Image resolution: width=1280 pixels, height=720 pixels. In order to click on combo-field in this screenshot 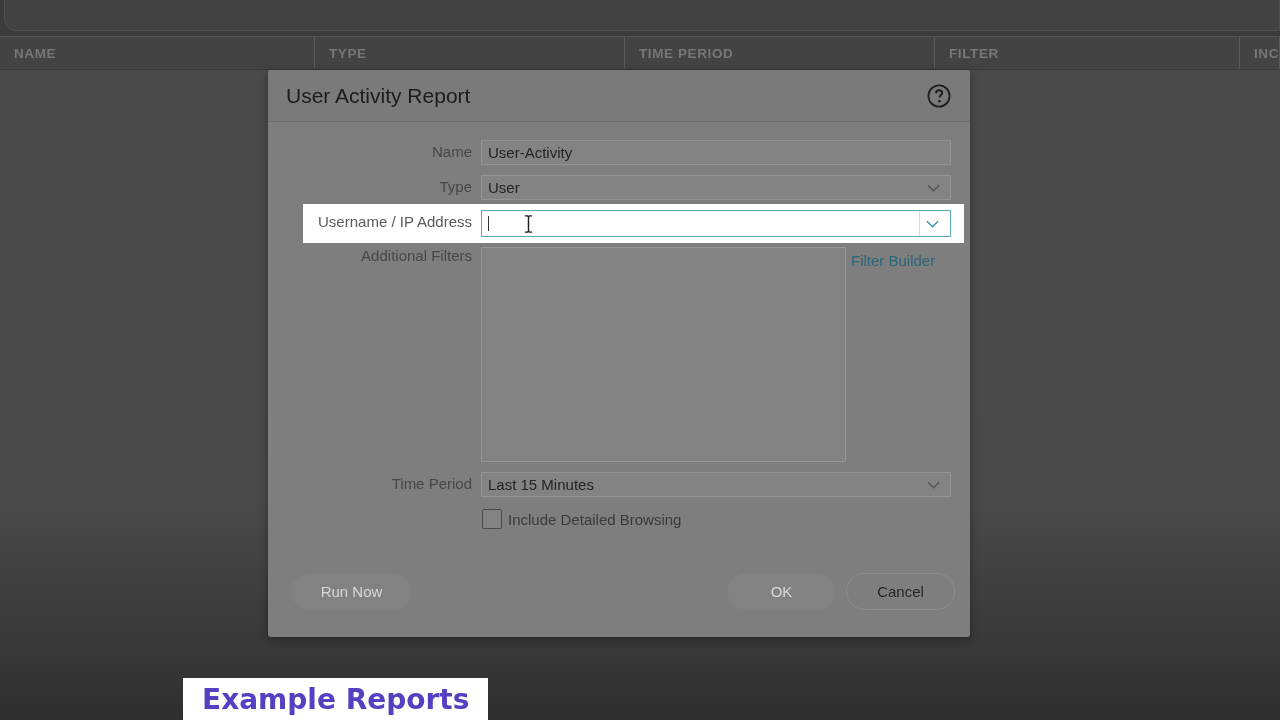, I will do `click(716, 223)`.